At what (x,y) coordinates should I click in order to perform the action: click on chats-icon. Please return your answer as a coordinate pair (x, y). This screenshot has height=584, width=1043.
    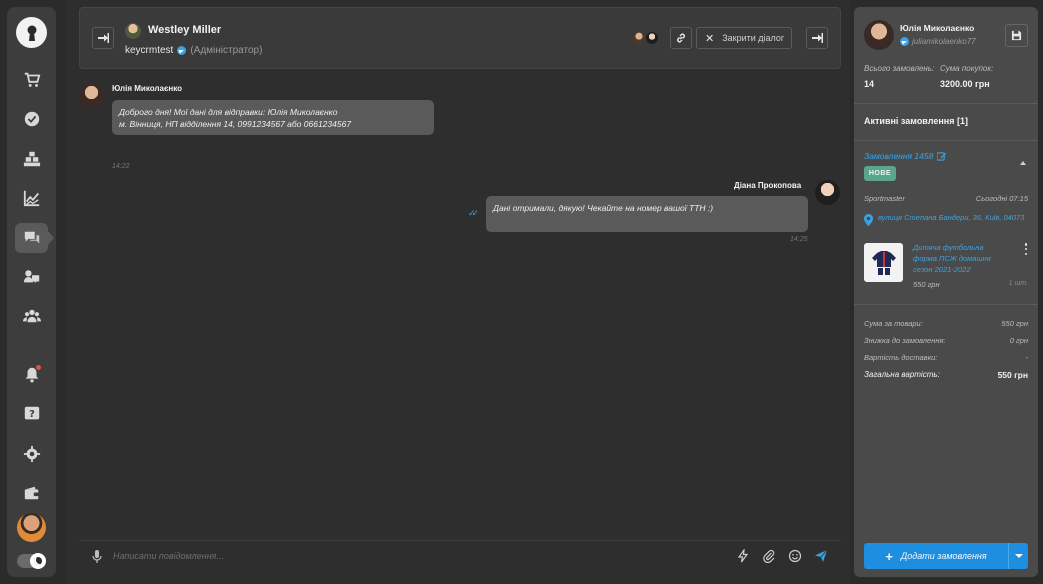
    Looking at the image, I should click on (34, 238).